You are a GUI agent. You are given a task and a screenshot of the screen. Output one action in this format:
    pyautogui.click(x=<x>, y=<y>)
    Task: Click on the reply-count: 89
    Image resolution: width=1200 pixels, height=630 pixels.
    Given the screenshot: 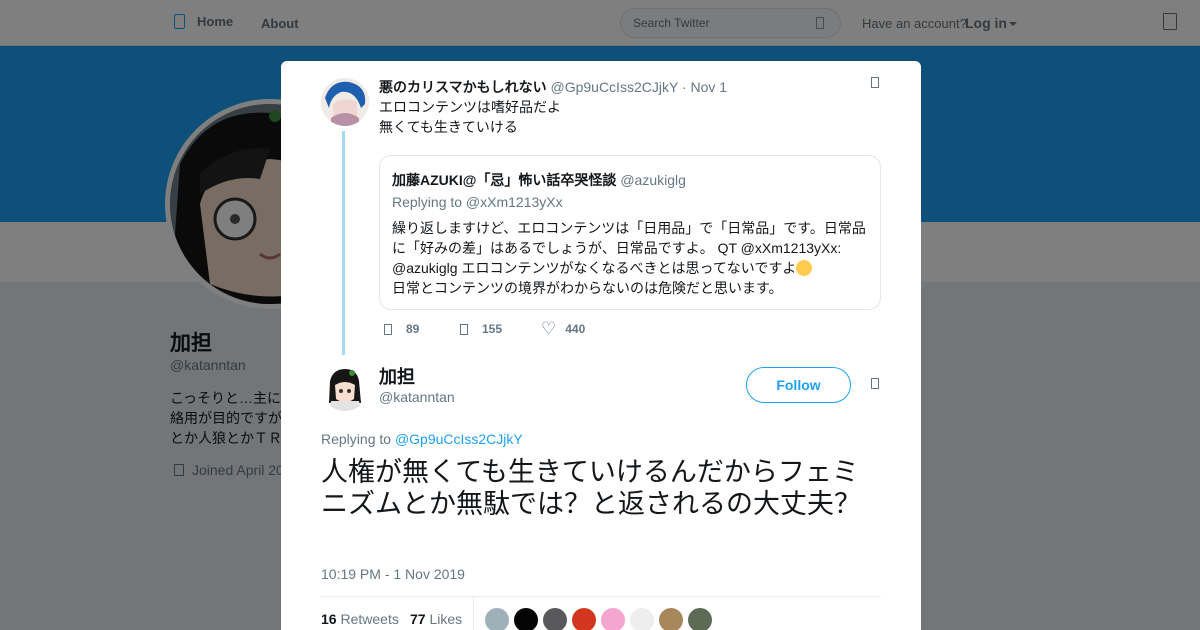 What is the action you would take?
    pyautogui.click(x=413, y=329)
    